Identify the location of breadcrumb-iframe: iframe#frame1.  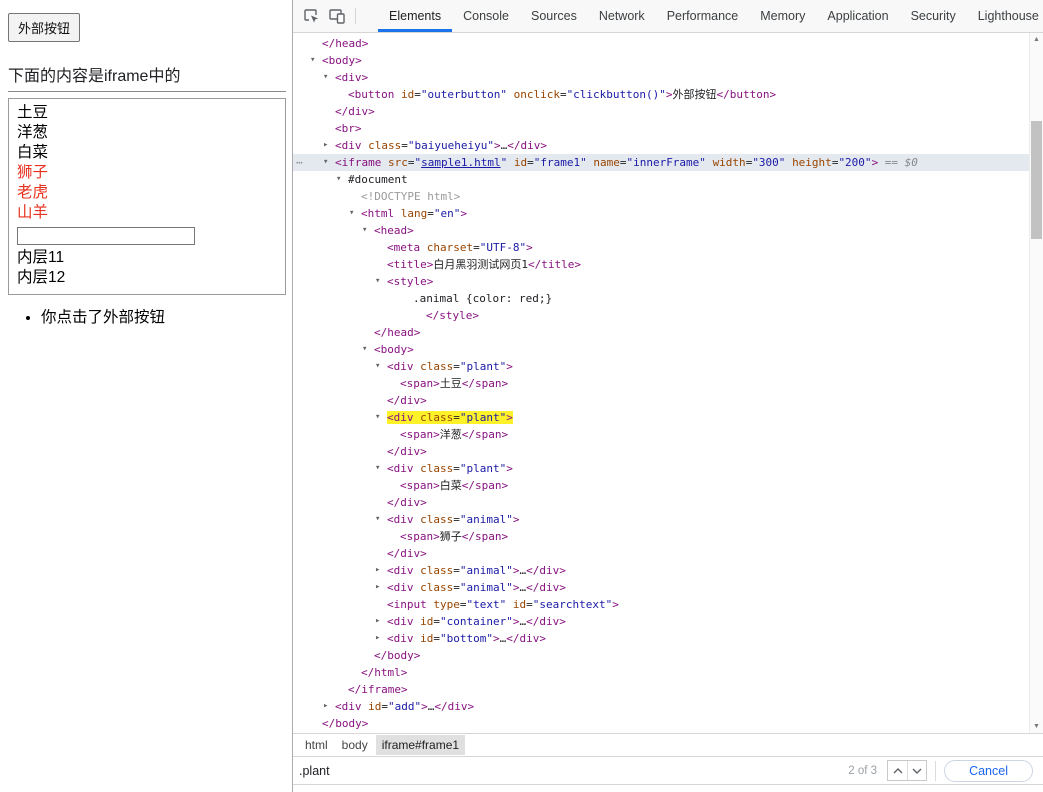
(420, 745).